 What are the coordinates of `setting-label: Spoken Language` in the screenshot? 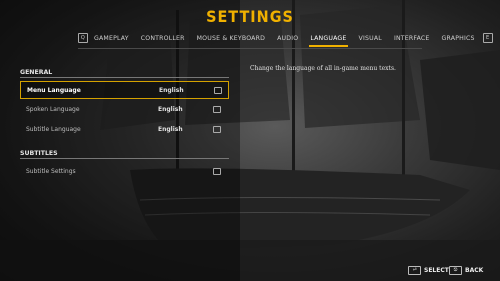 It's located at (53, 109).